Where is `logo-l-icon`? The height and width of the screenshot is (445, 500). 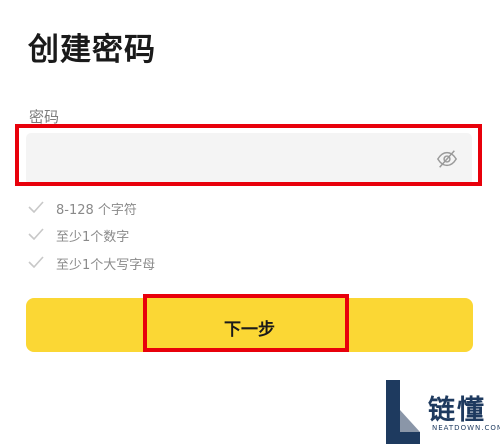
logo-l-icon is located at coordinates (403, 412).